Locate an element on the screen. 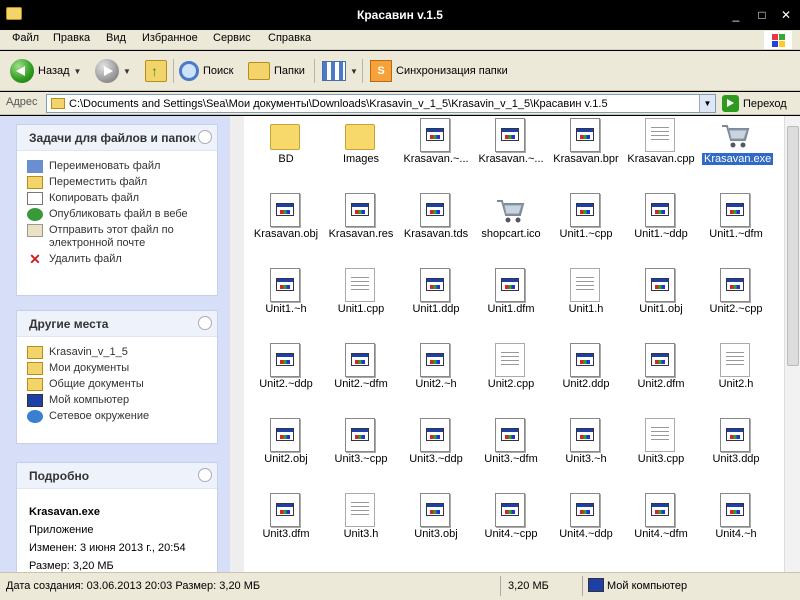 Image resolution: width=800 pixels, height=600 pixels. up-folder-button: ↑ is located at coordinates (156, 71).